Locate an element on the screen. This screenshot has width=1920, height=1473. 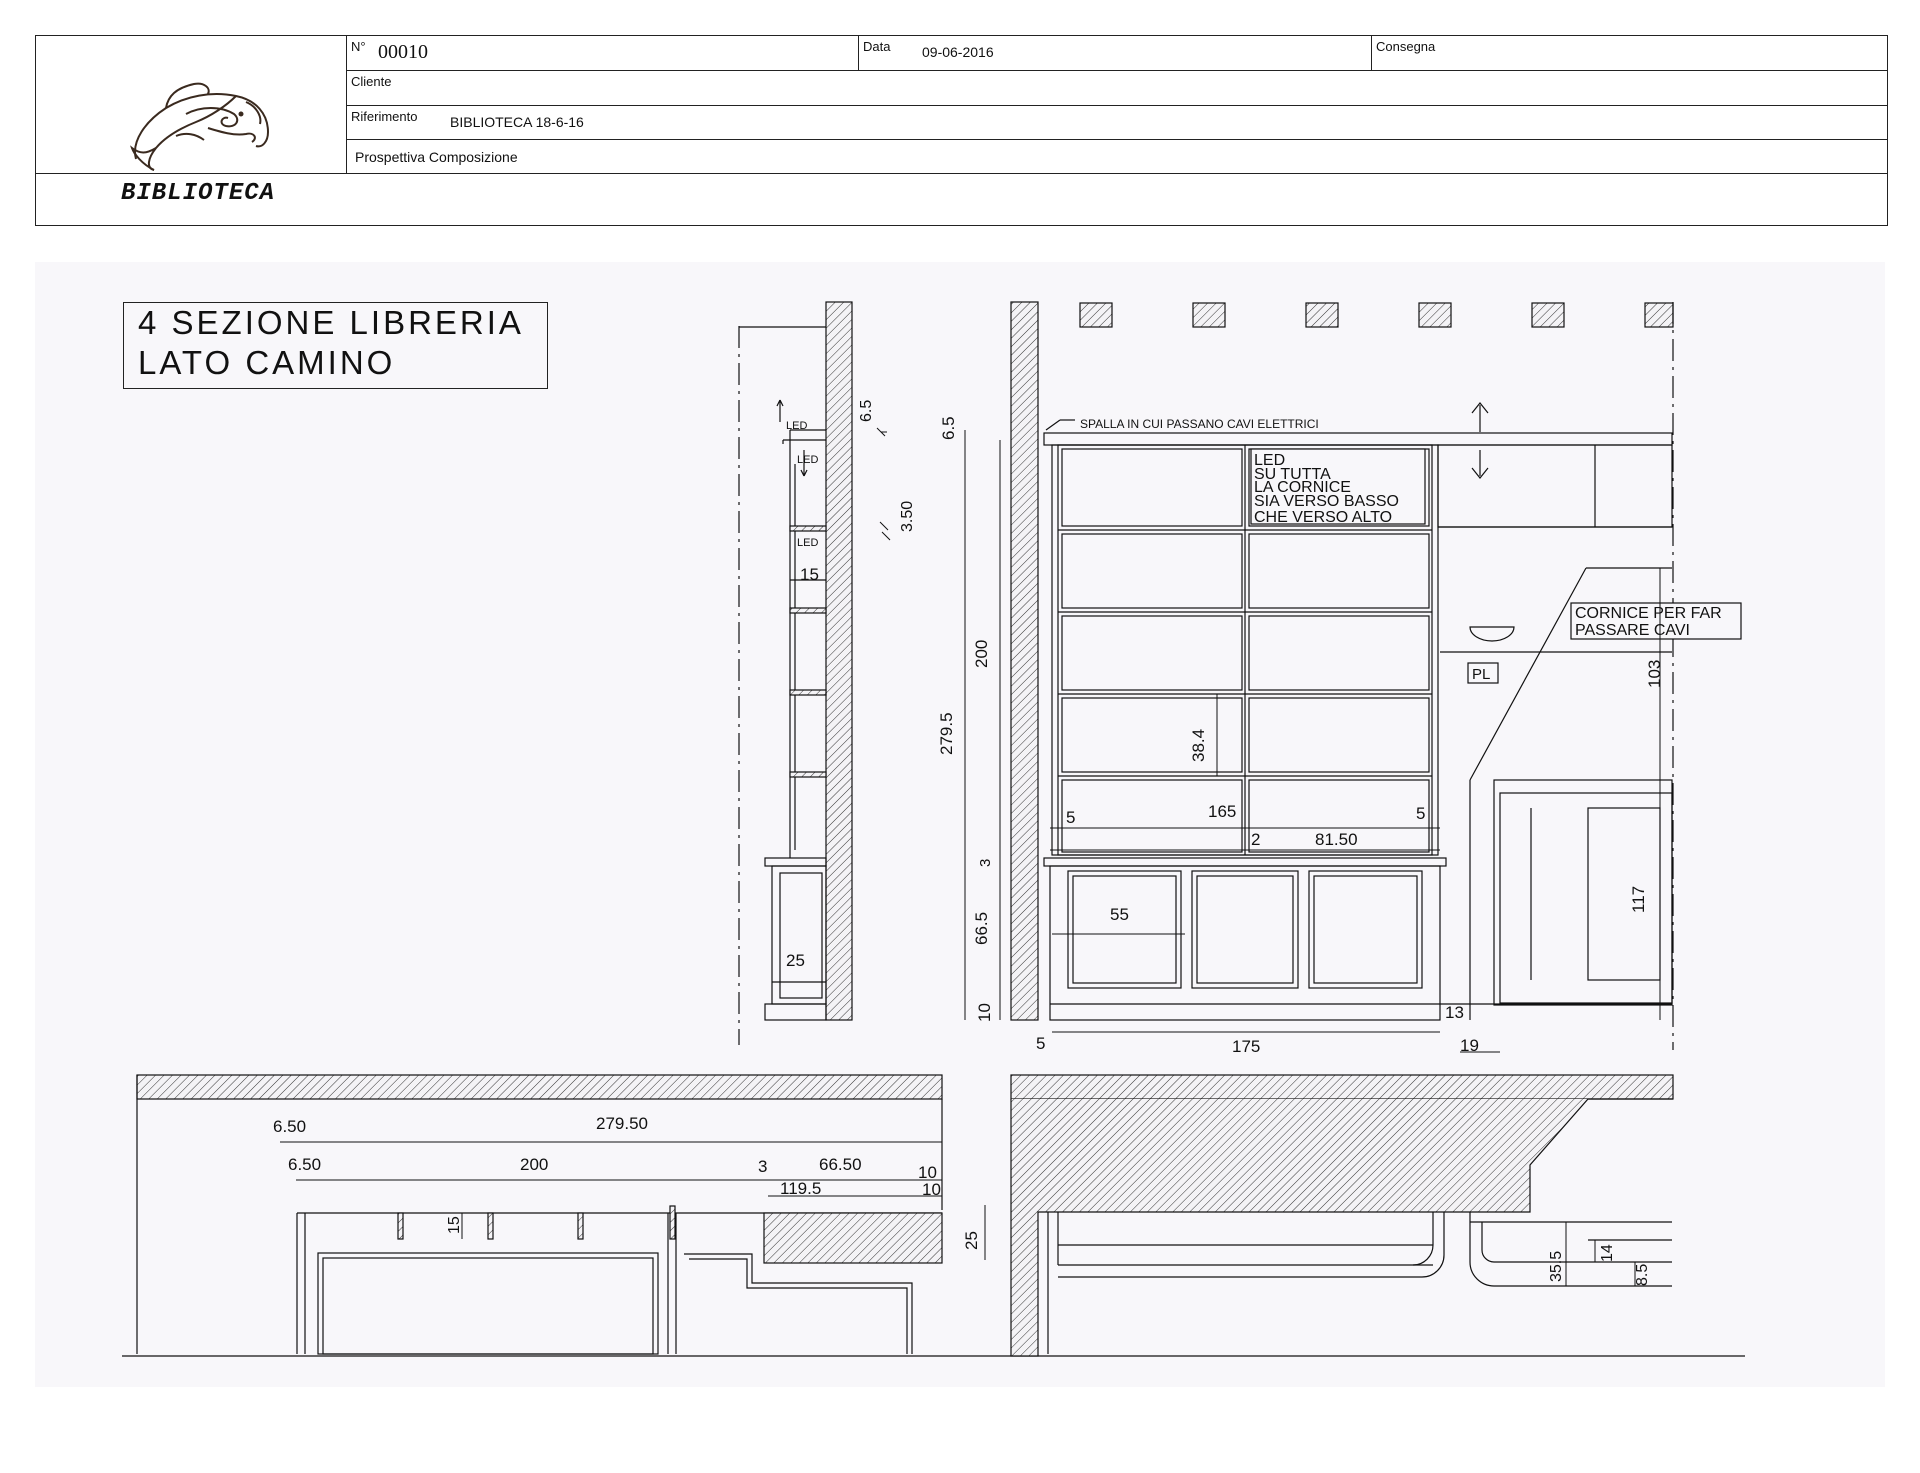
side-led-1: LED is located at coordinates (796, 426).